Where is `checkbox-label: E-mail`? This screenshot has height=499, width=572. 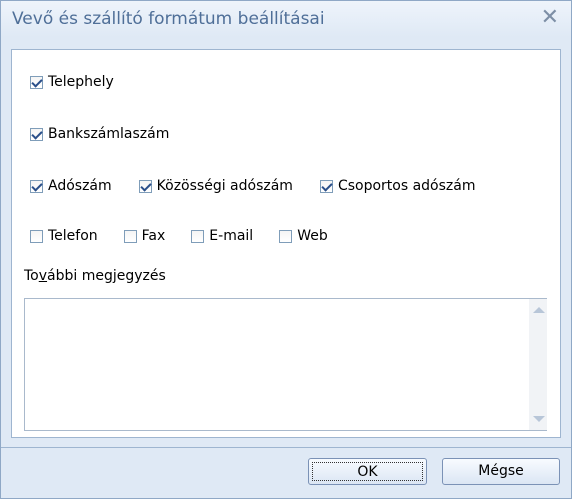
checkbox-label: E-mail is located at coordinates (231, 236).